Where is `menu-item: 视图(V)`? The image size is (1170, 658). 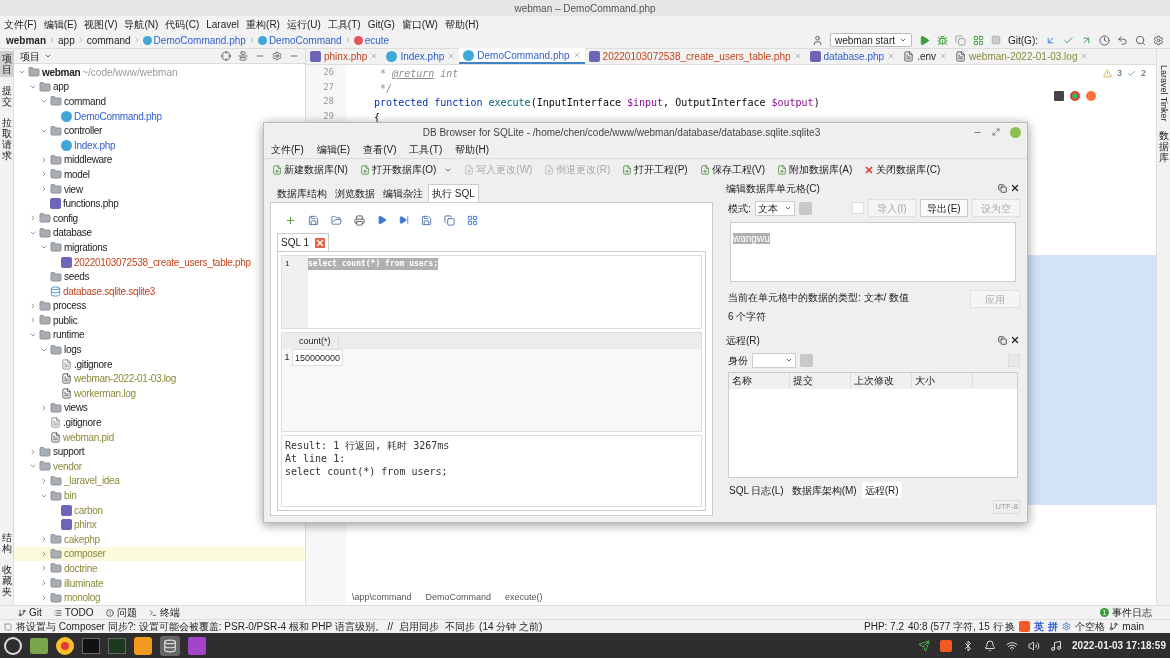 menu-item: 视图(V) is located at coordinates (101, 24).